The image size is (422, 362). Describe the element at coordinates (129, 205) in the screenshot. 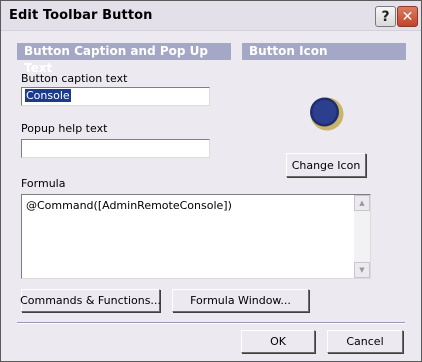

I see `formula-text: @Command([AdminRemoteConsole])` at that location.